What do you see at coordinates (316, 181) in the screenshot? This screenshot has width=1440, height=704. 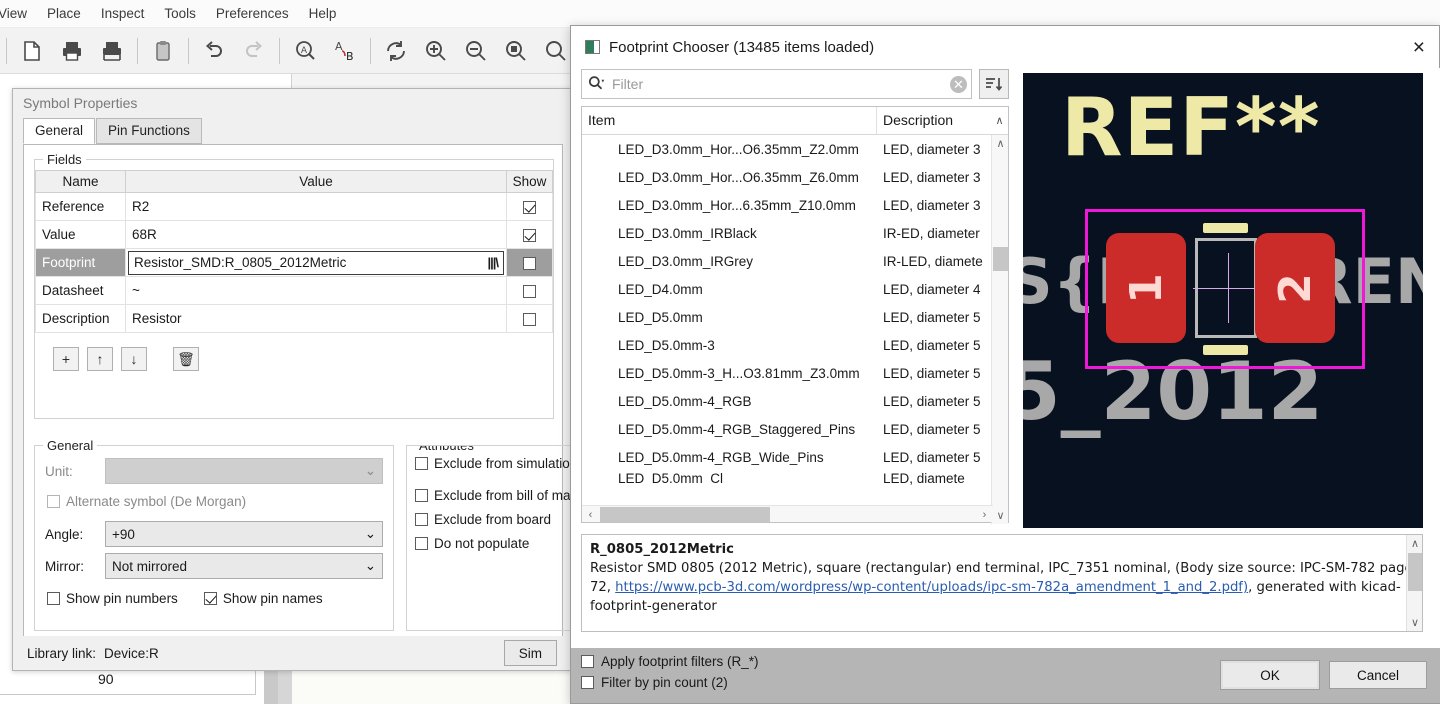 I see `column-header-value: Value` at bounding box center [316, 181].